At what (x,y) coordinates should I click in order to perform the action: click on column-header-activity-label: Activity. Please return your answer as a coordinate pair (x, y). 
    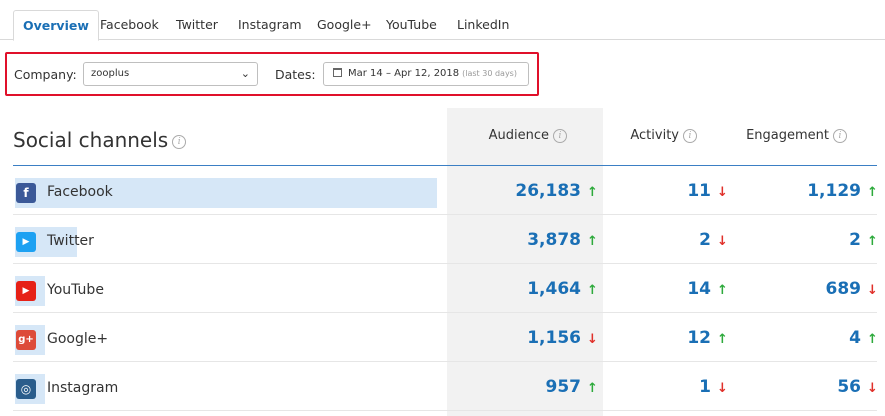
    Looking at the image, I should click on (654, 135).